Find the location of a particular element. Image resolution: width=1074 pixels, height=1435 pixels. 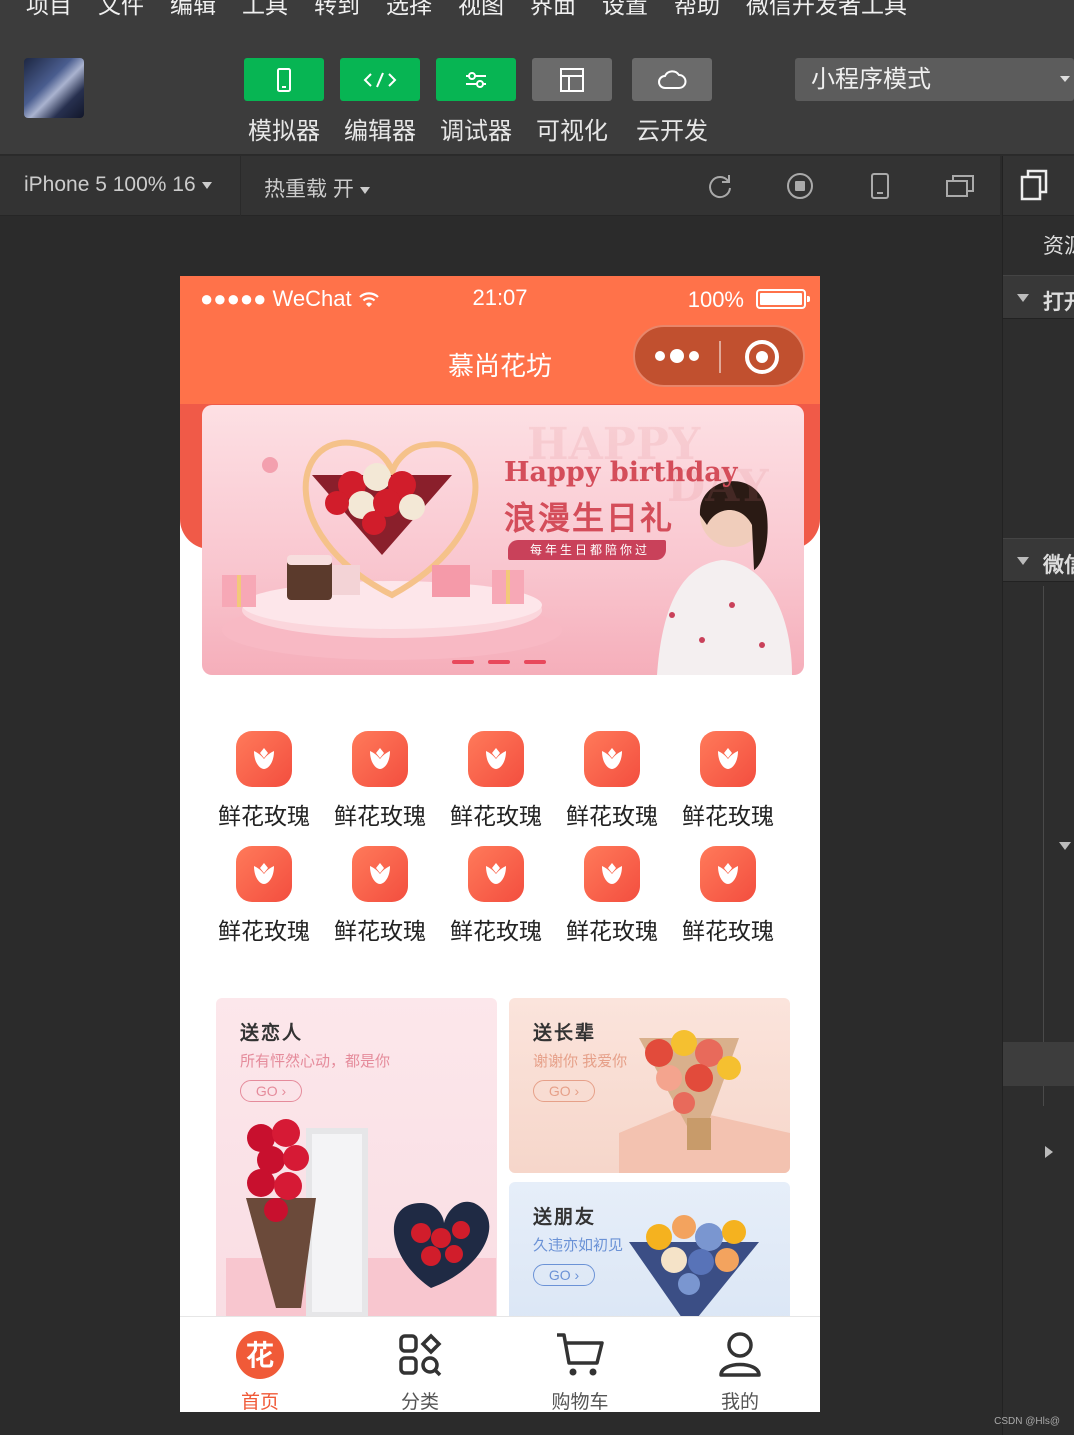

visual-button is located at coordinates (572, 79).